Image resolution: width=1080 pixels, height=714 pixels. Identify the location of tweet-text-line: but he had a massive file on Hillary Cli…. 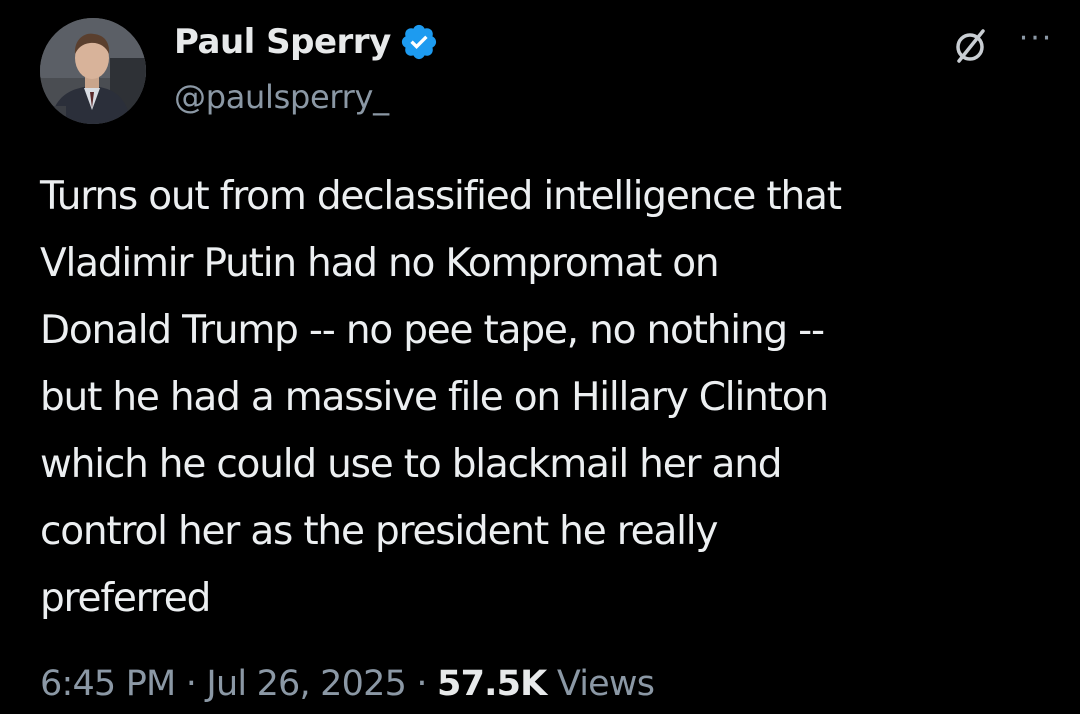
(434, 397).